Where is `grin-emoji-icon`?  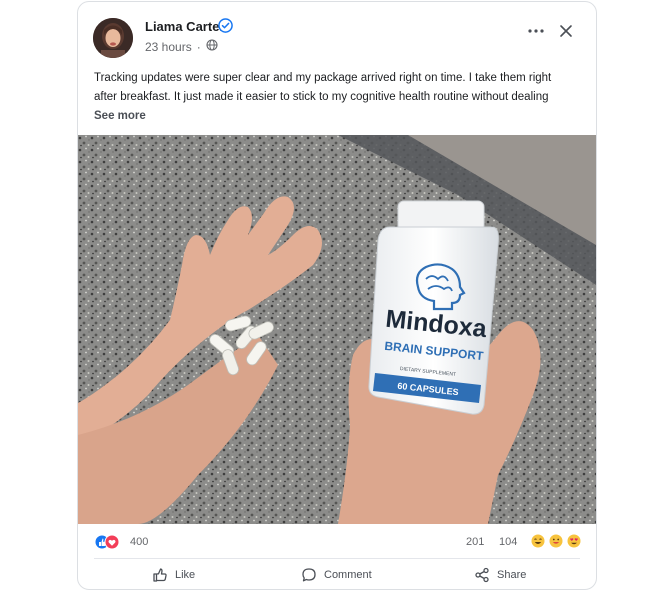 grin-emoji-icon is located at coordinates (556, 541).